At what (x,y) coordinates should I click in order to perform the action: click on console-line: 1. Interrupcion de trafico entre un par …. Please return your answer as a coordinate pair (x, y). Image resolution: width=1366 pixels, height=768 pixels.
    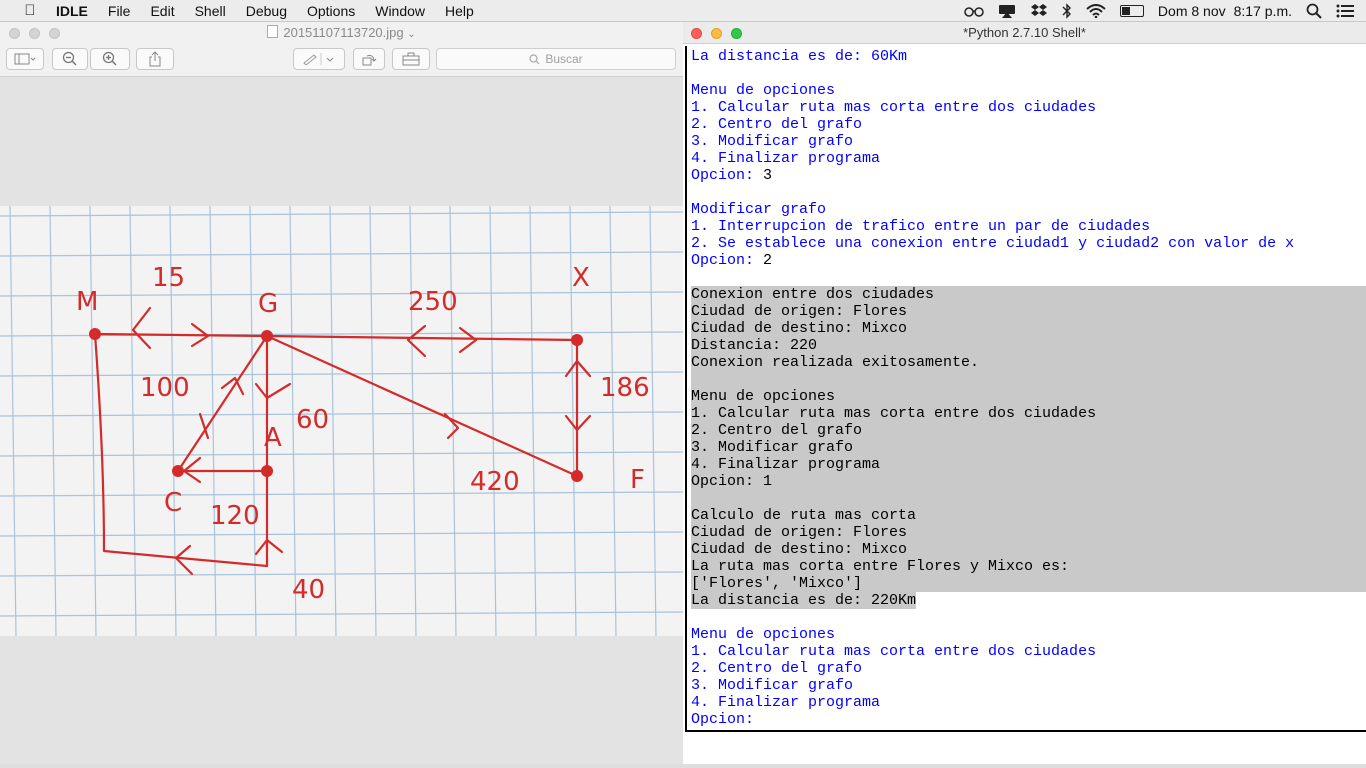
    Looking at the image, I should click on (1028, 226).